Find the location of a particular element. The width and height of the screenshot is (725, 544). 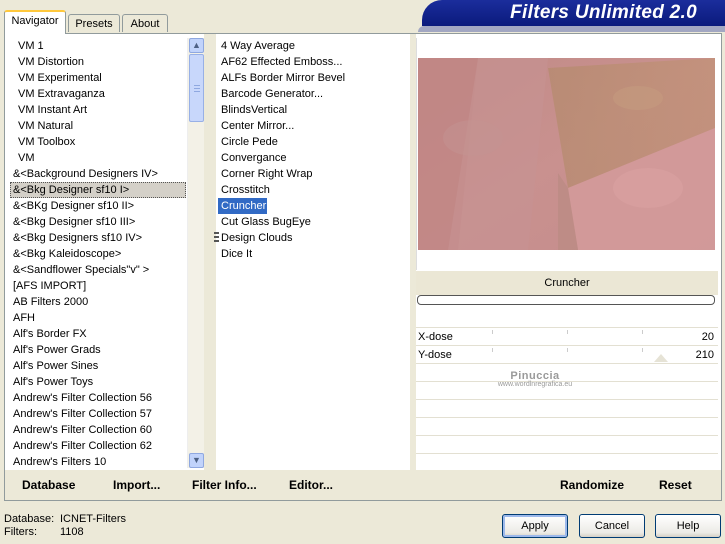

toolbar-divider is located at coordinates (414, 485).